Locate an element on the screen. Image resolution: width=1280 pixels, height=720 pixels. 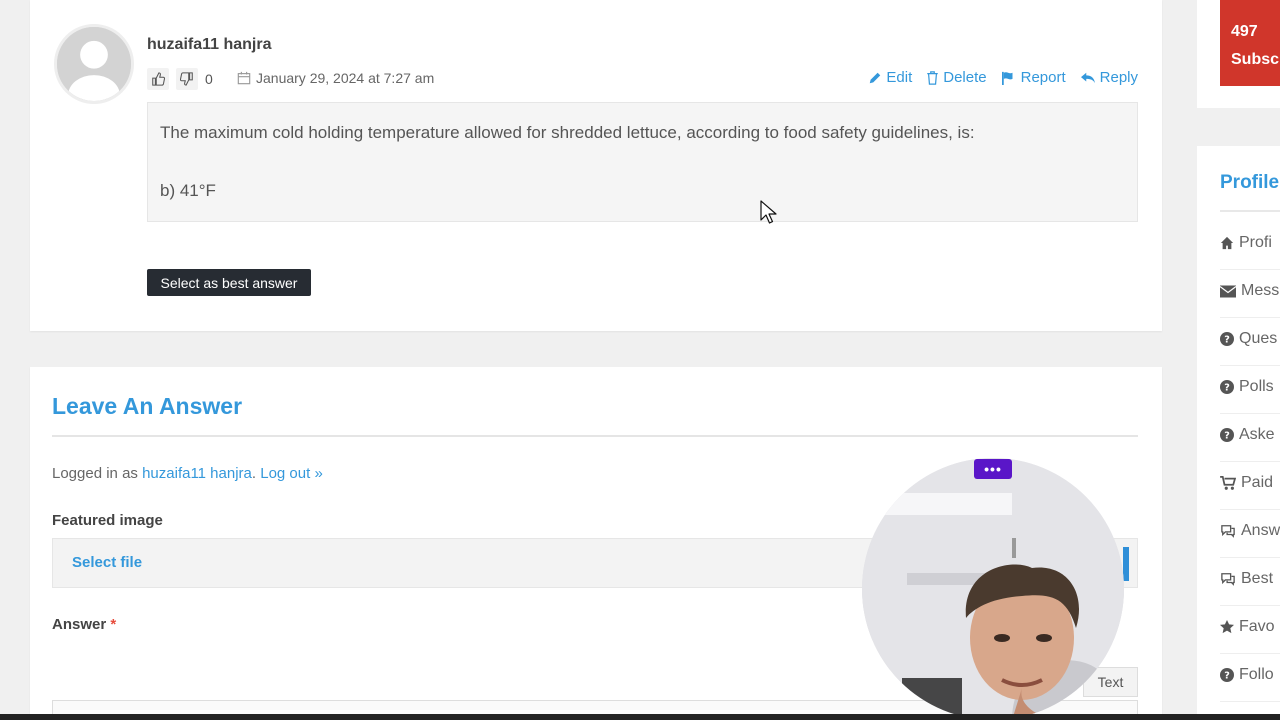
avatar is located at coordinates (94, 64).